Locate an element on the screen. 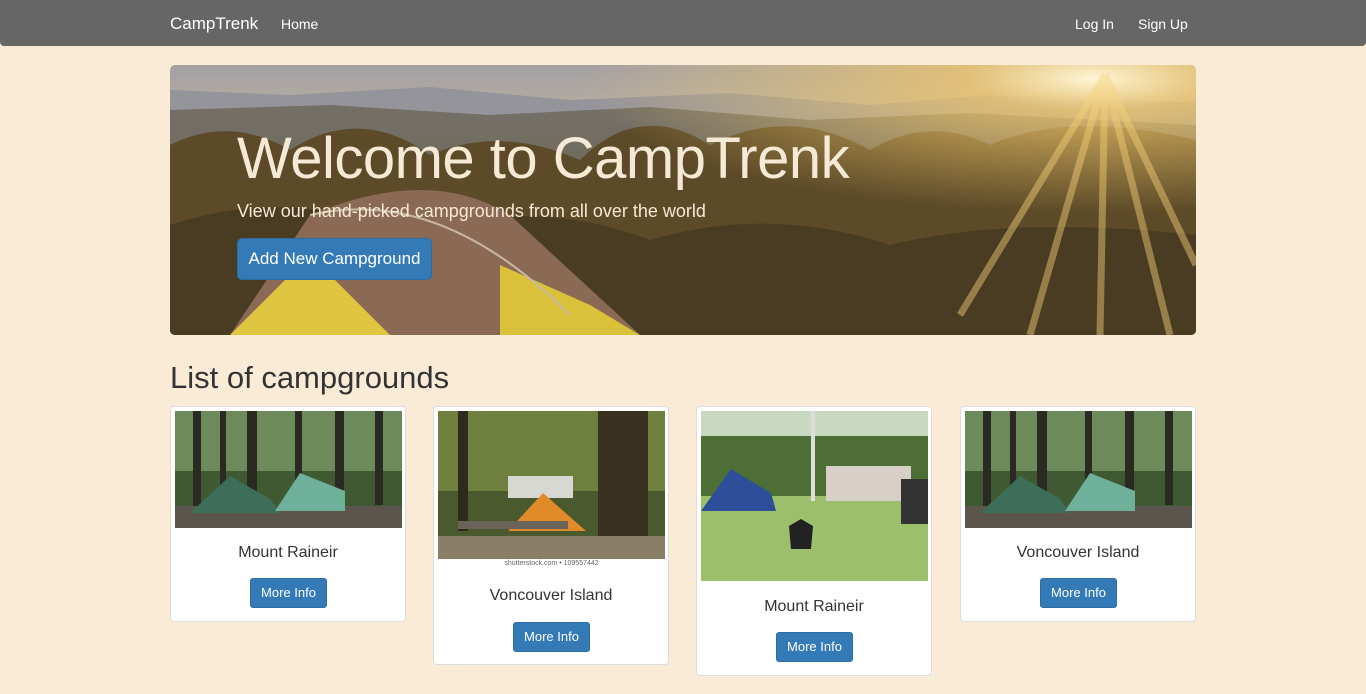  list-title: List of campgrounds is located at coordinates (310, 377).